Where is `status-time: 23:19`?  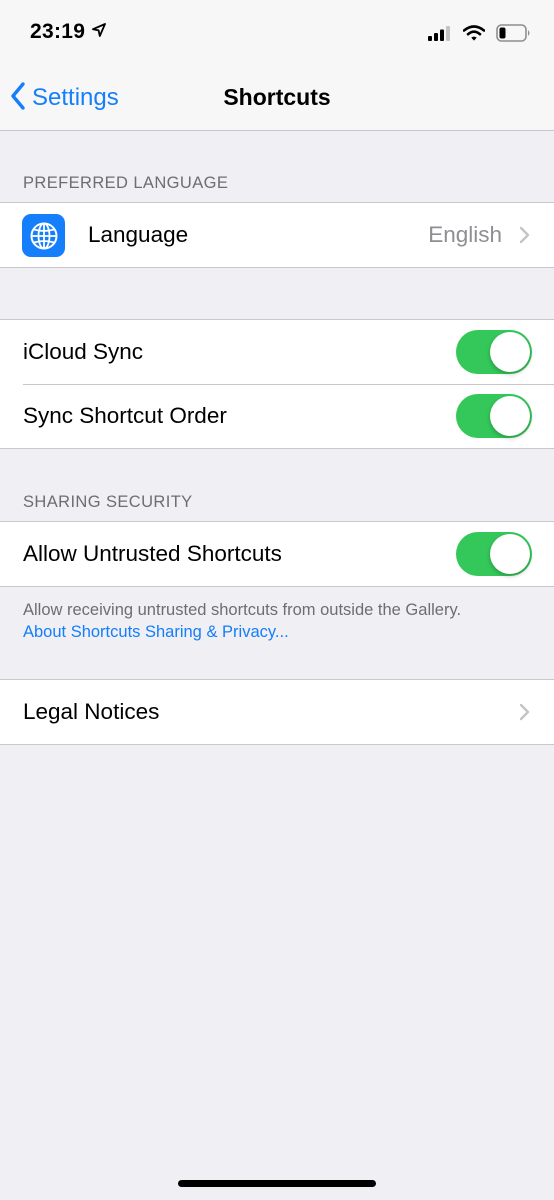 status-time: 23:19 is located at coordinates (58, 31).